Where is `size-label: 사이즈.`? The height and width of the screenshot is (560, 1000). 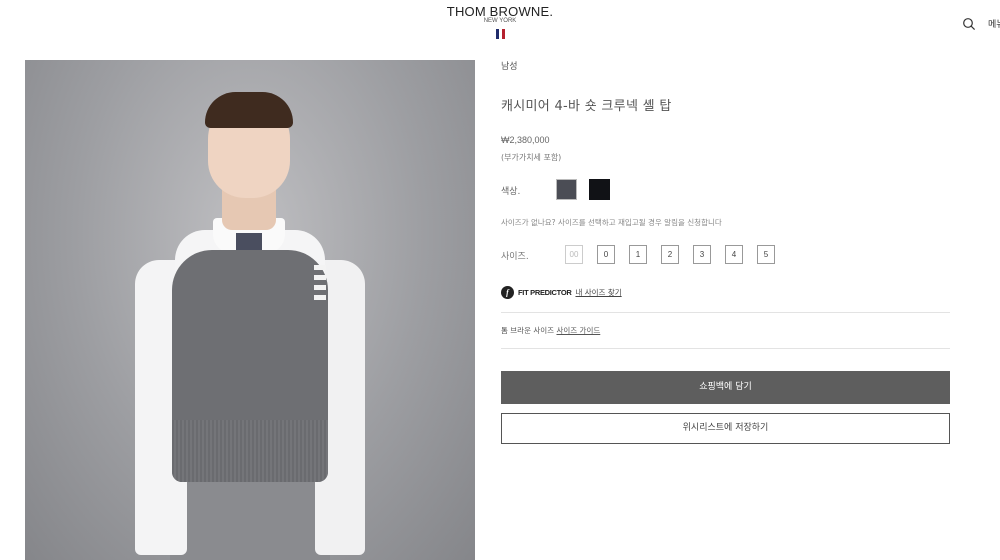
size-label: 사이즈. is located at coordinates (515, 257).